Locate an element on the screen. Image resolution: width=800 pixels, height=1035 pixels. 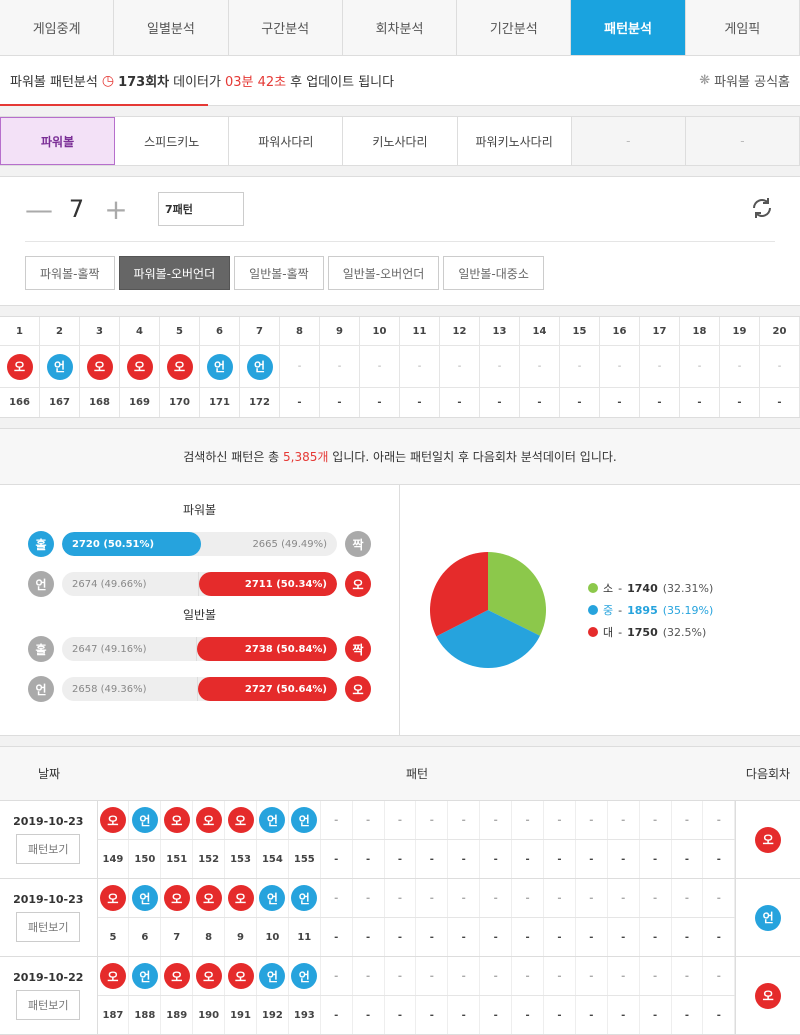
round-cell: 171 is located at coordinates (220, 402).